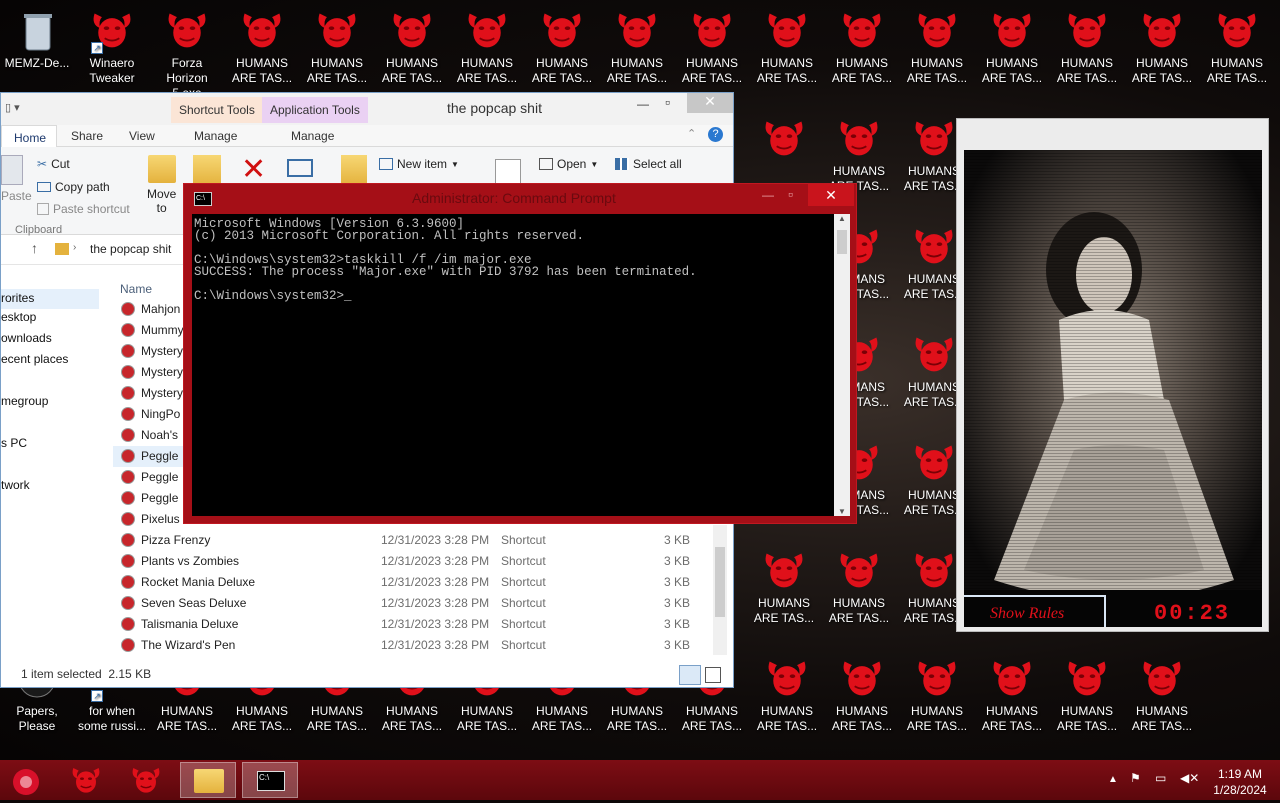  What do you see at coordinates (354, 170) in the screenshot?
I see `new-folder-icon` at bounding box center [354, 170].